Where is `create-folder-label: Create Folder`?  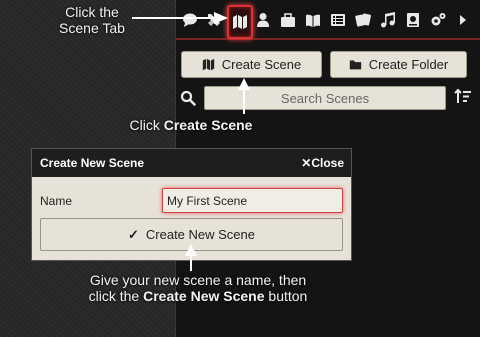
create-folder-label: Create Folder is located at coordinates (408, 64).